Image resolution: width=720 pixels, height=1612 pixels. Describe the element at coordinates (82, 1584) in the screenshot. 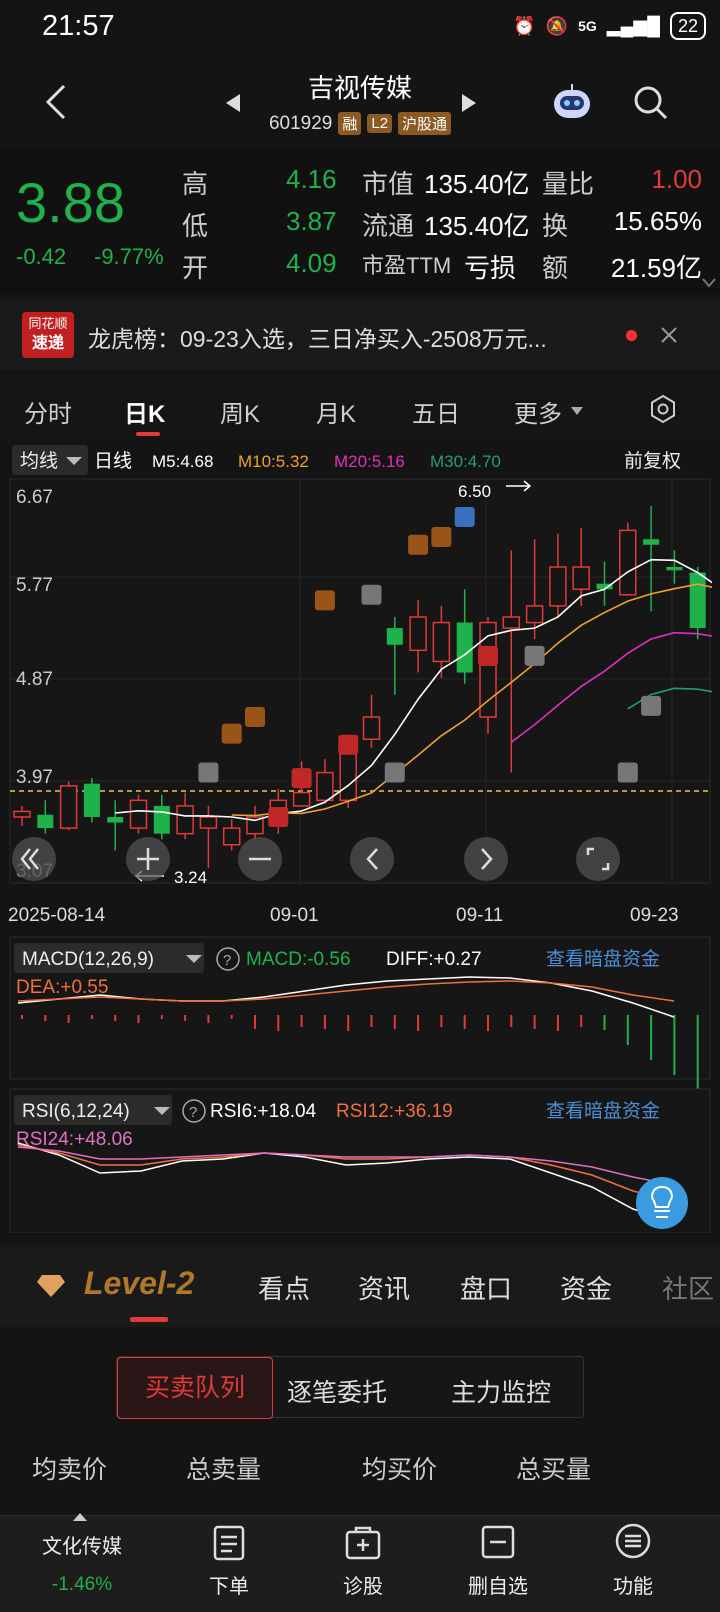

I see `sector-change: -1.46%` at that location.